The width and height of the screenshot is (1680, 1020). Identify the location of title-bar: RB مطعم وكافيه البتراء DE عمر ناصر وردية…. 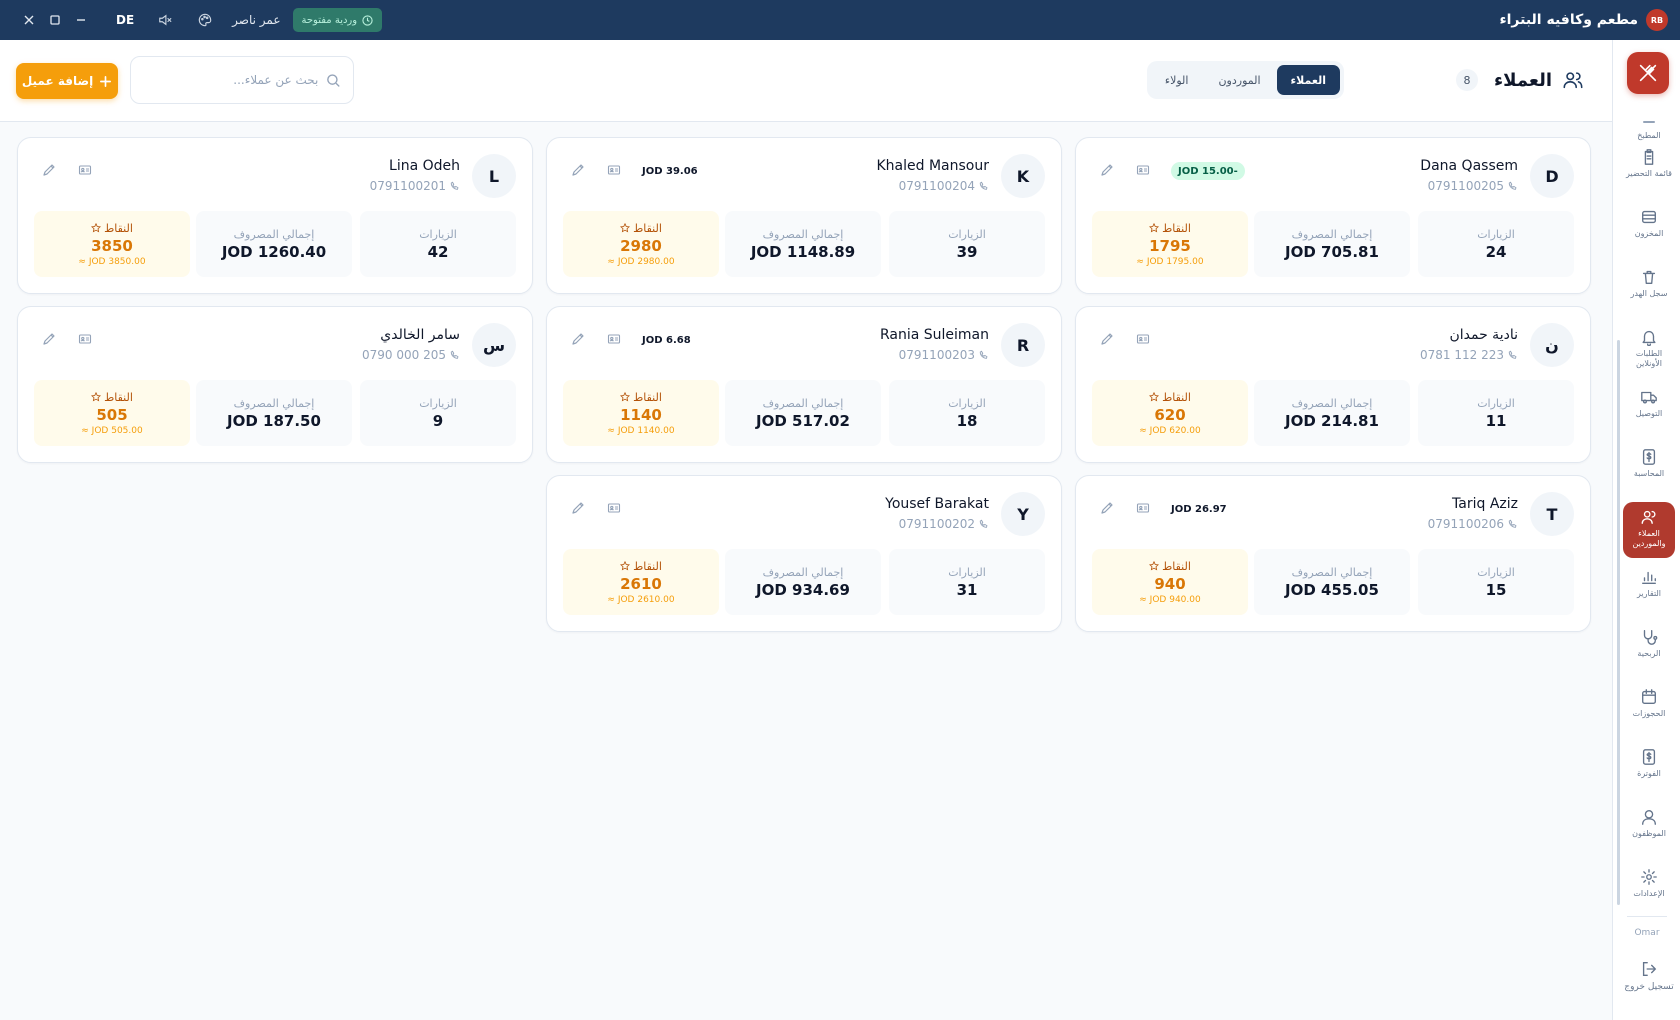
(840, 20).